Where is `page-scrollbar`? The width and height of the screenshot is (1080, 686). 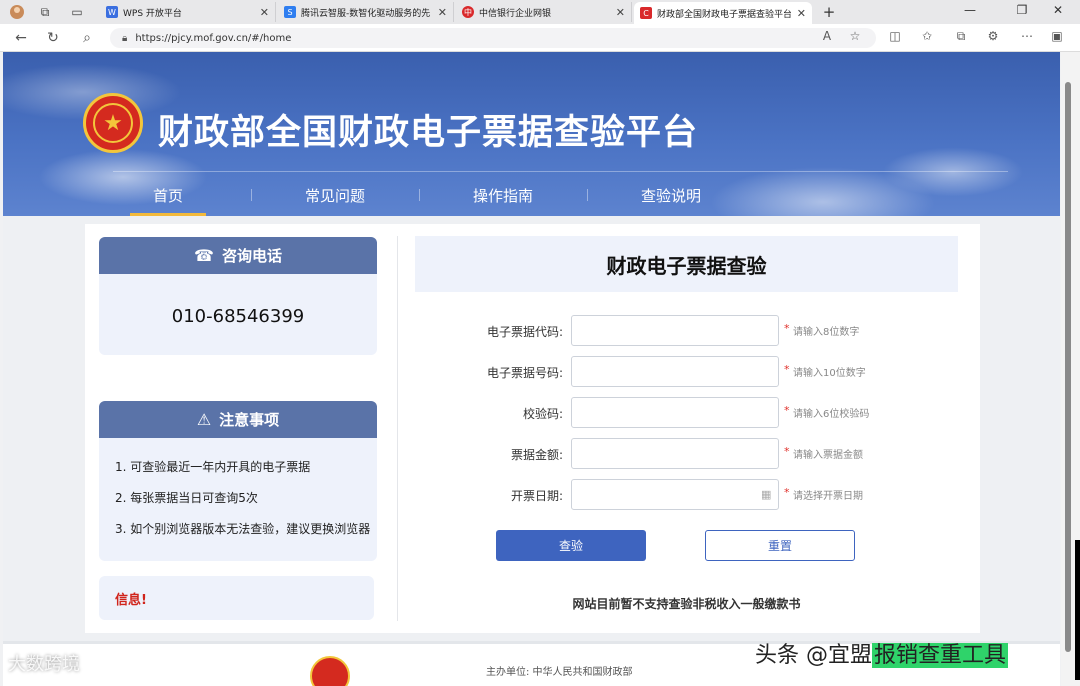 page-scrollbar is located at coordinates (1070, 369).